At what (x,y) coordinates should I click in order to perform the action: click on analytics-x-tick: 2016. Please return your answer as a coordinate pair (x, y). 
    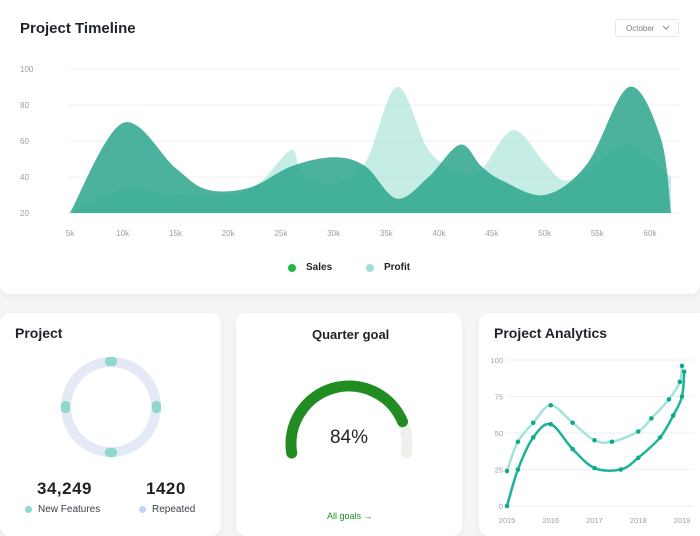
    Looking at the image, I should click on (550, 520).